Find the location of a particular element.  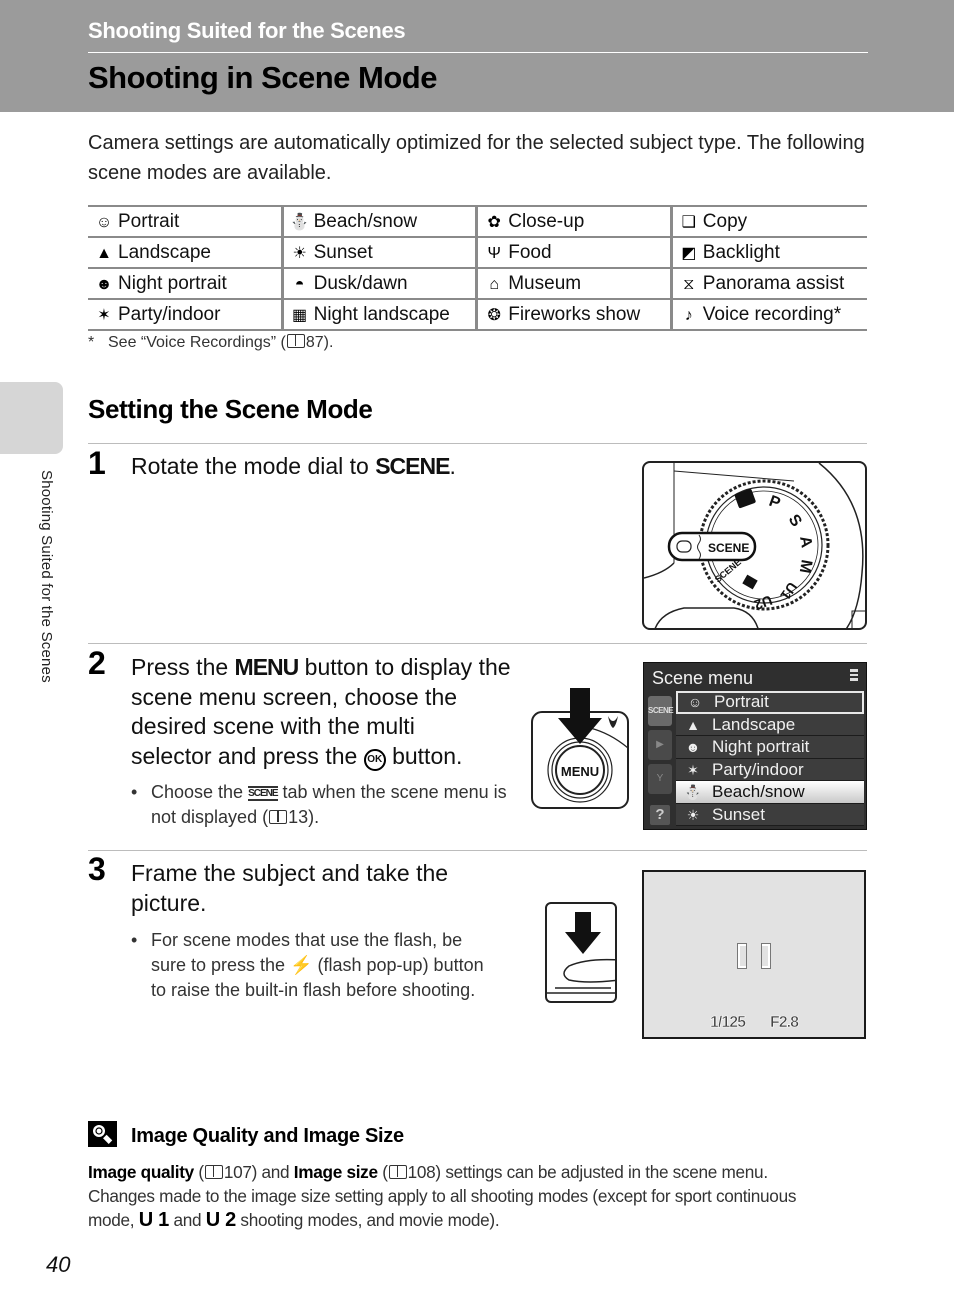

step-3-number: 3 is located at coordinates (97, 869).